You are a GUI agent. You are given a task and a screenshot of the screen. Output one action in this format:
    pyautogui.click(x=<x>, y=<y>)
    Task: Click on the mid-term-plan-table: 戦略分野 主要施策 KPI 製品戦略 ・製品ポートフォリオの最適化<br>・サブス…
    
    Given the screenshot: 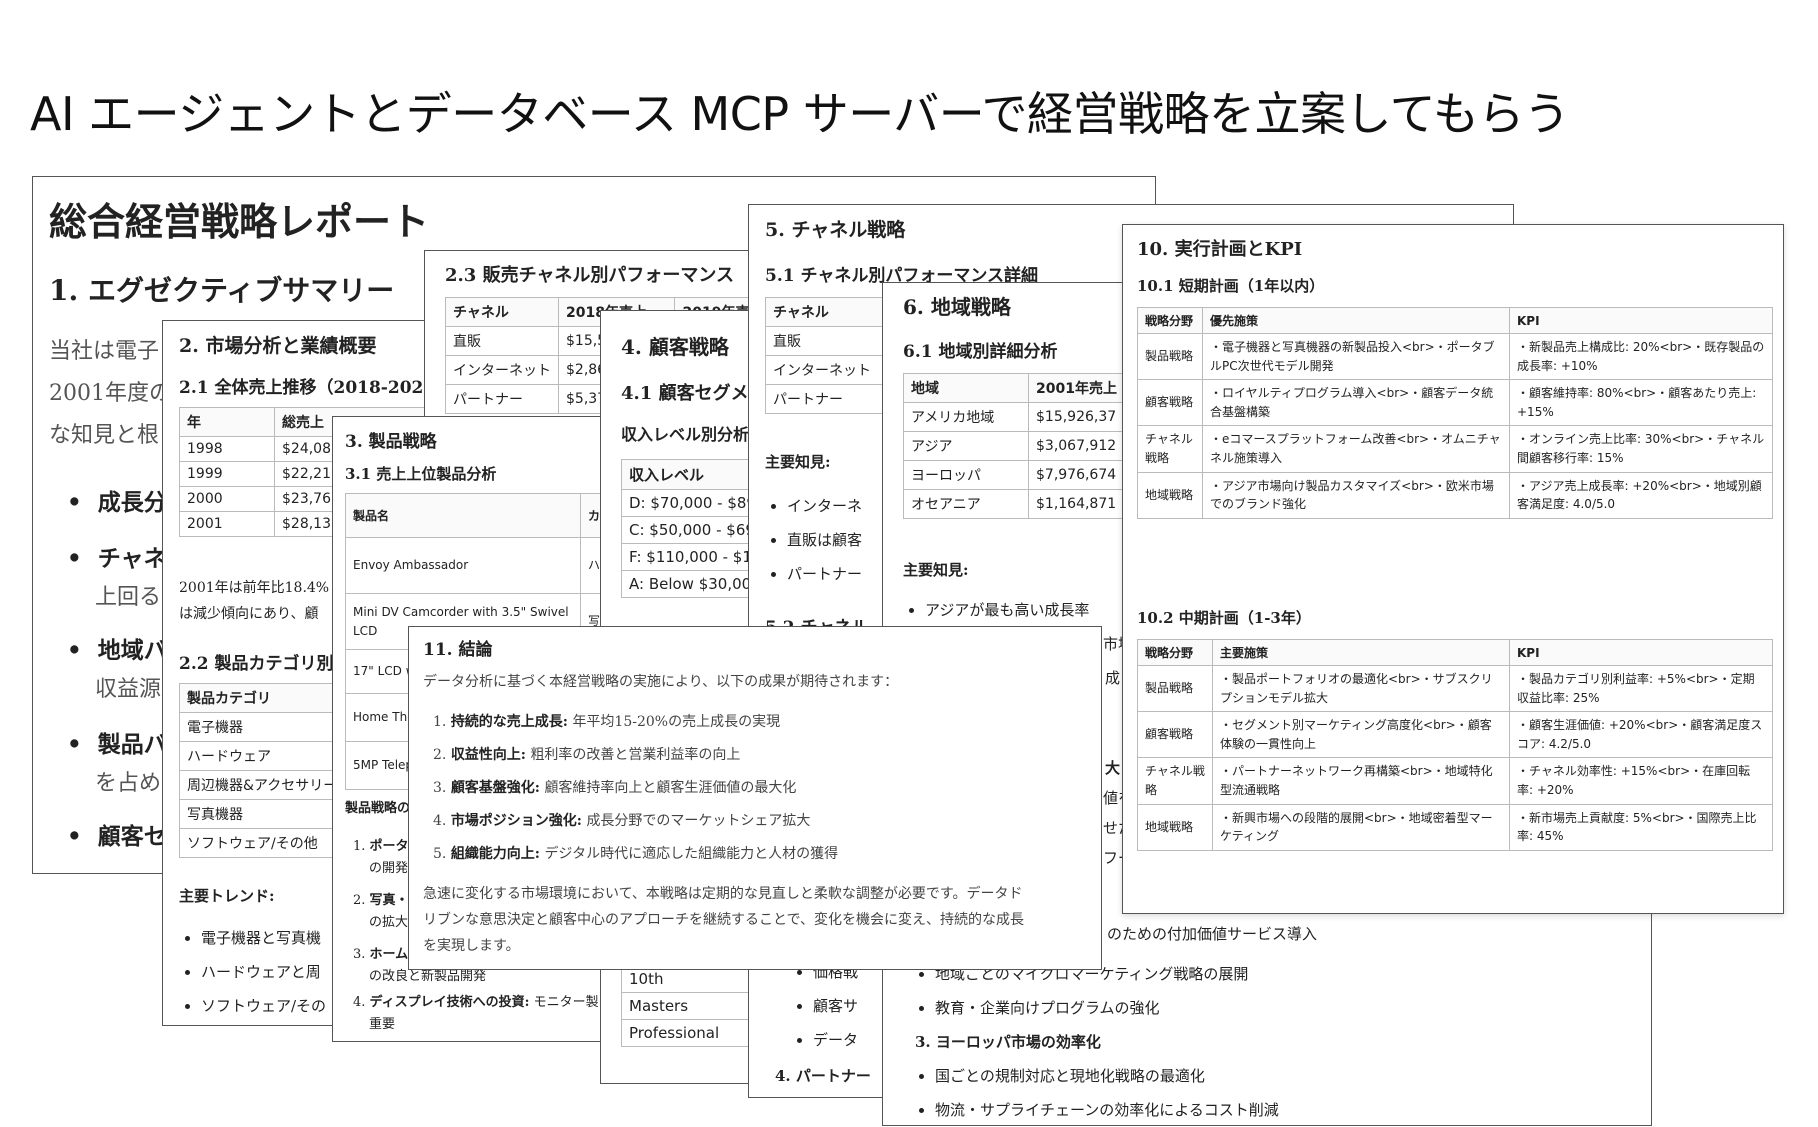 What is the action you would take?
    pyautogui.click(x=1455, y=745)
    